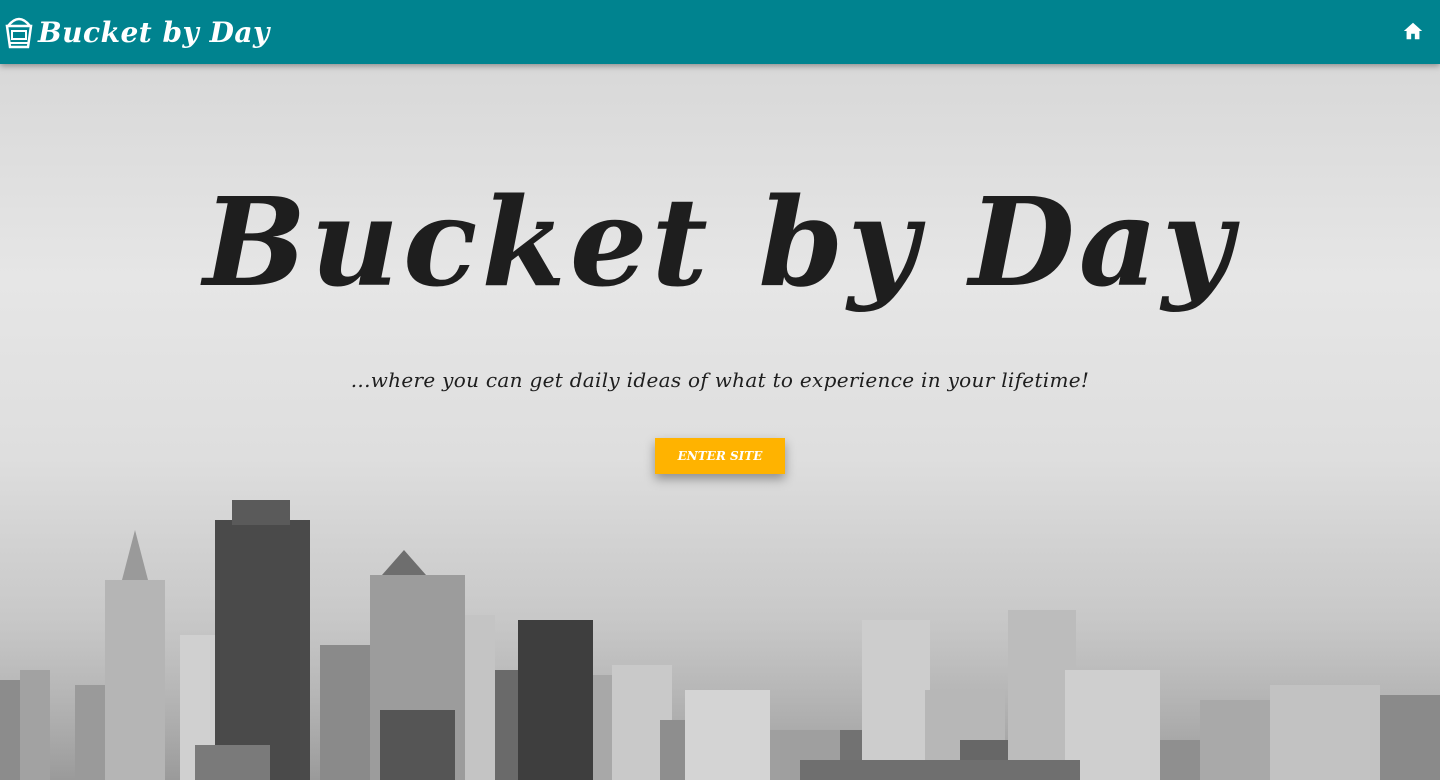 This screenshot has height=780, width=1440. Describe the element at coordinates (720, 456) in the screenshot. I see `enter-site-button: Enter Site` at that location.